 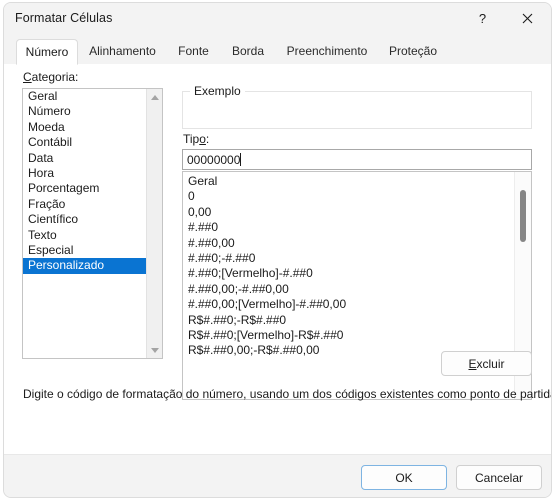 I want to click on scroll-up-button, so click(x=154, y=97).